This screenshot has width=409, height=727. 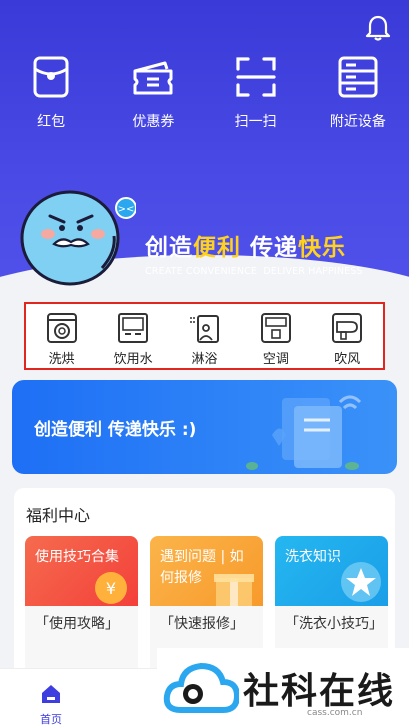 What do you see at coordinates (81, 611) in the screenshot?
I see `welfare-card-tips: 使用技巧合集 ¥ 「使用攻略」` at bounding box center [81, 611].